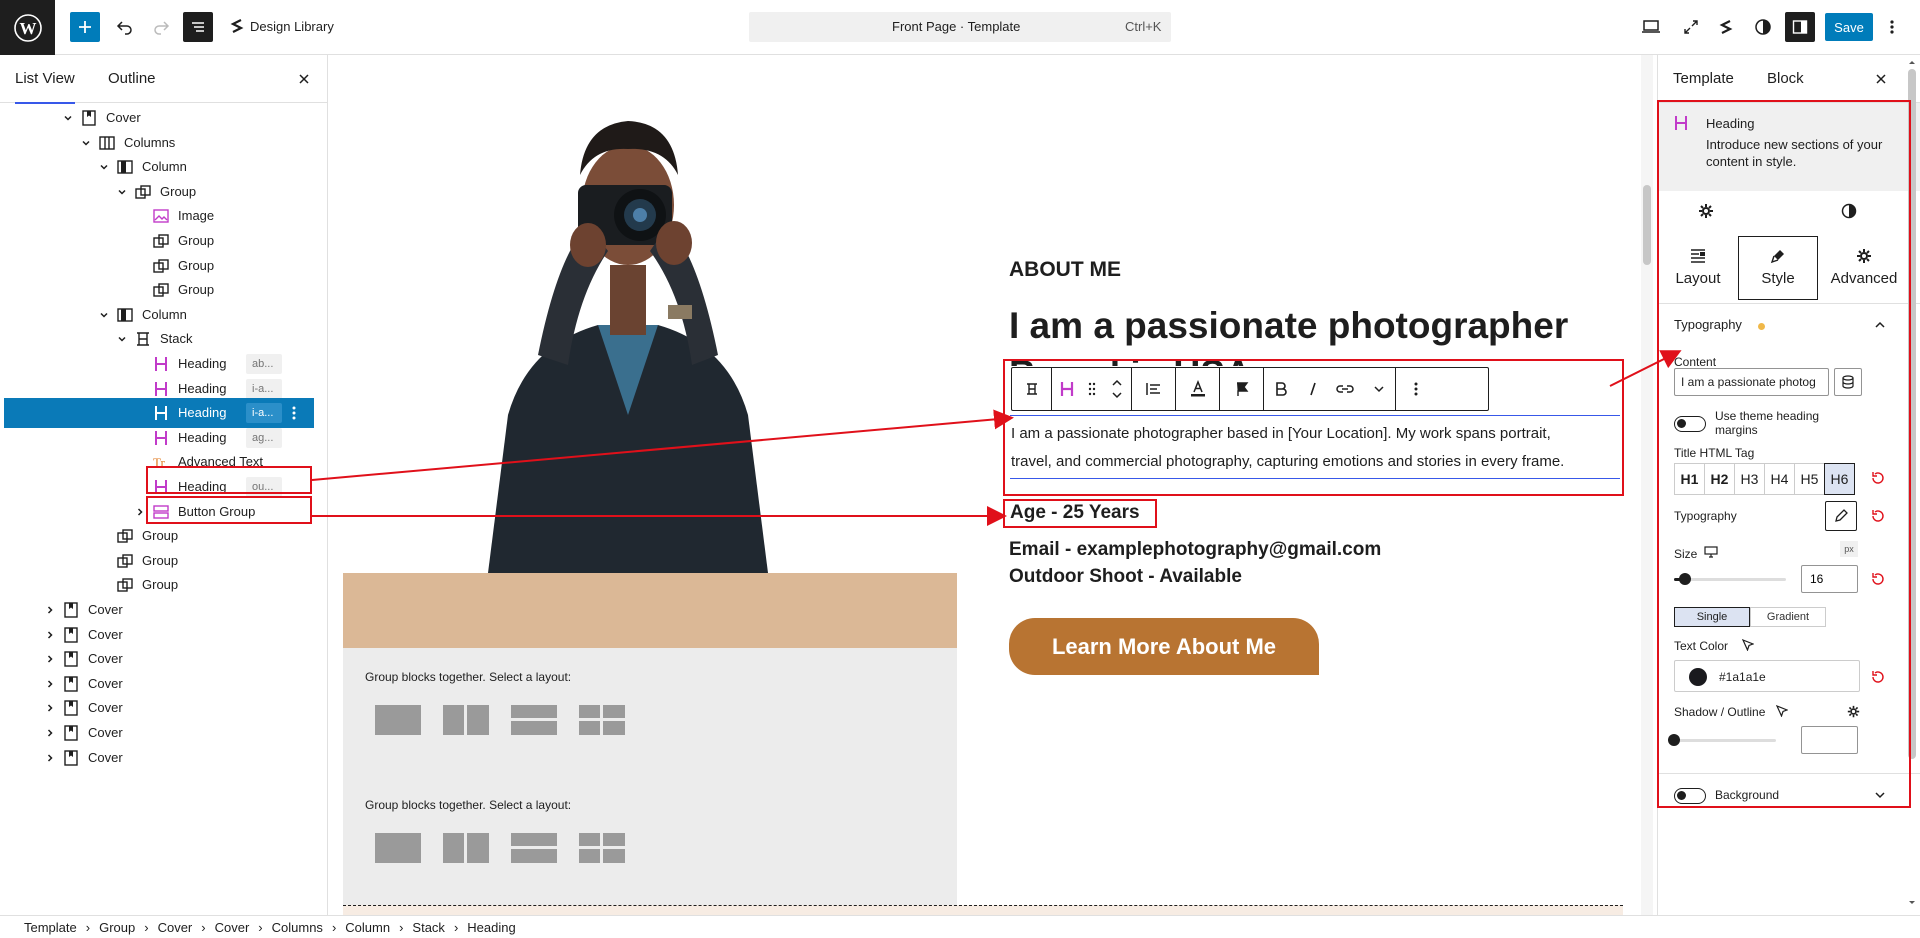  I want to click on size-unit: px, so click(1849, 549).